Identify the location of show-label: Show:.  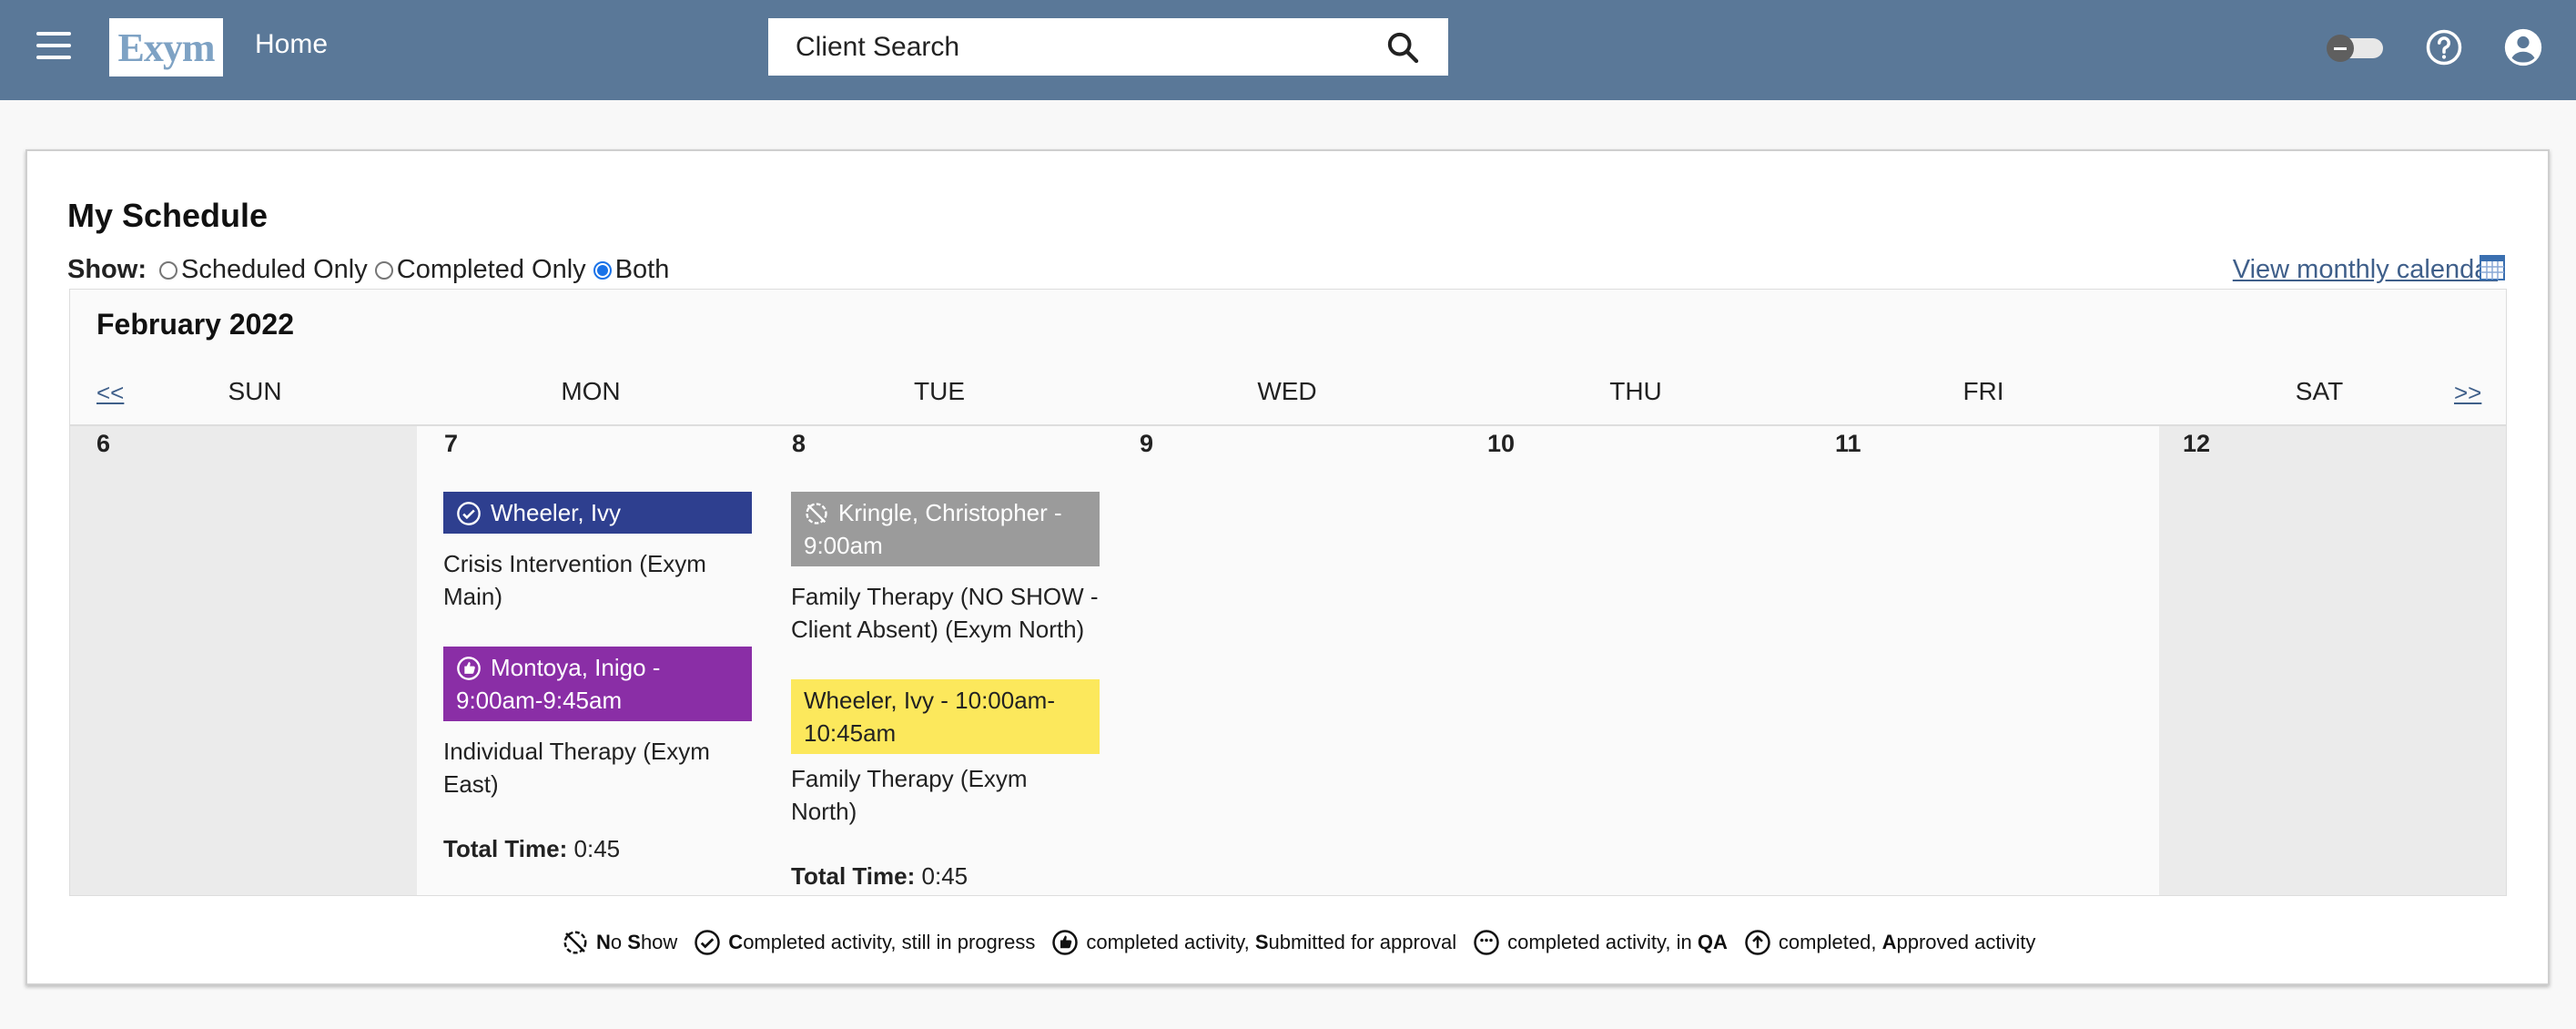
(107, 270).